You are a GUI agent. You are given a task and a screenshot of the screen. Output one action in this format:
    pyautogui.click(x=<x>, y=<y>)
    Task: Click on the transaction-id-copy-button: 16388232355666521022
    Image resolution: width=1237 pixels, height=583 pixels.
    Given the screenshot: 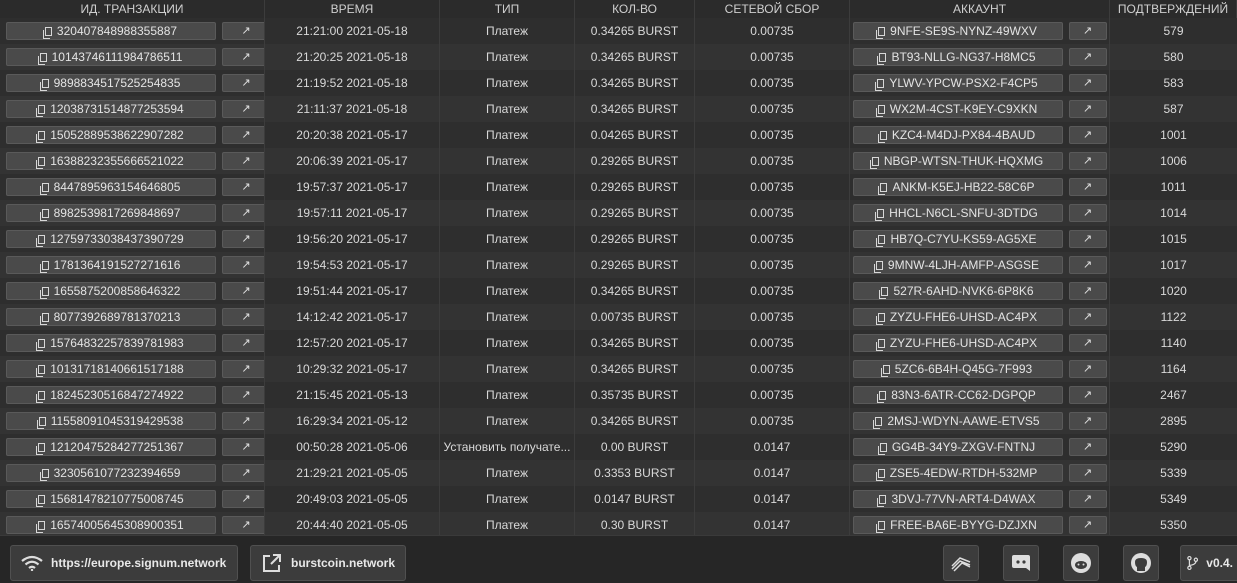 What is the action you would take?
    pyautogui.click(x=111, y=161)
    